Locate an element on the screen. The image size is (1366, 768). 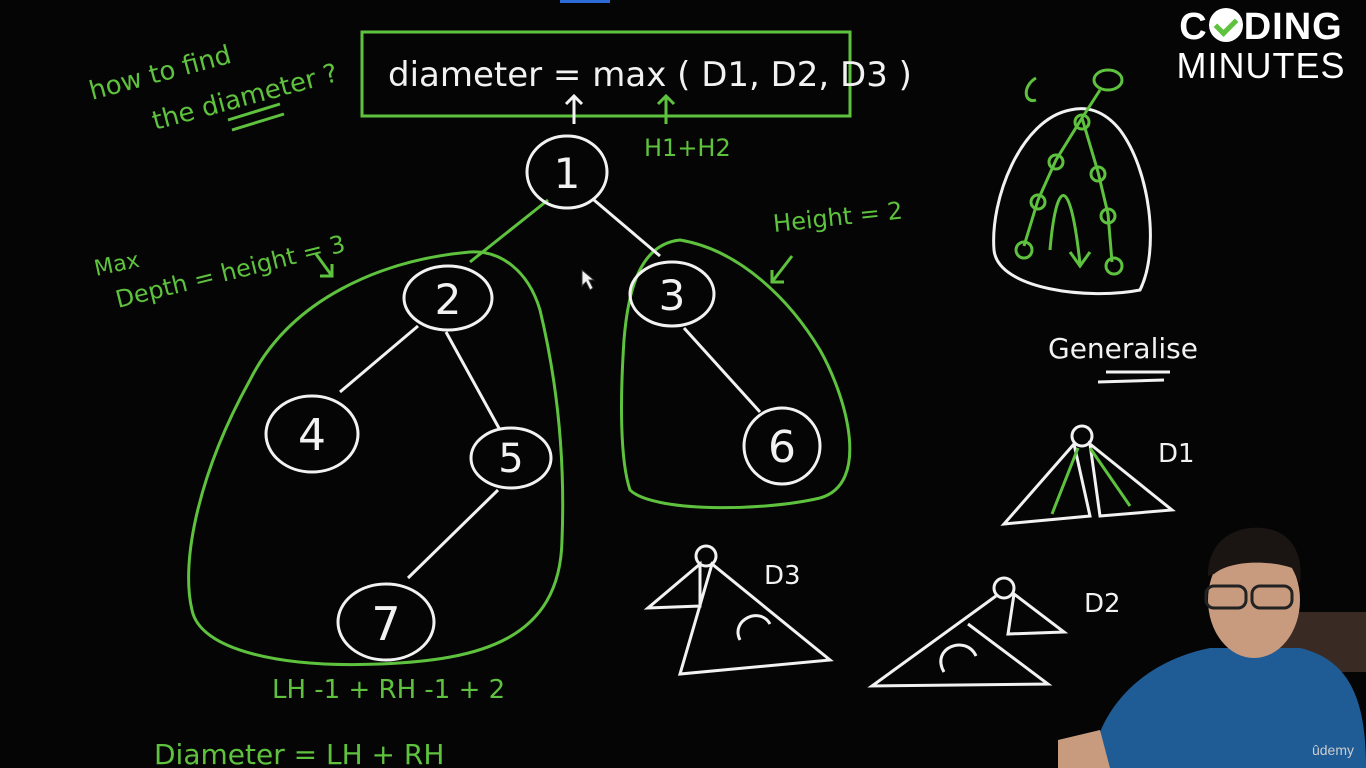
depth-height-label: Depth = height = 3 is located at coordinates (230, 272).